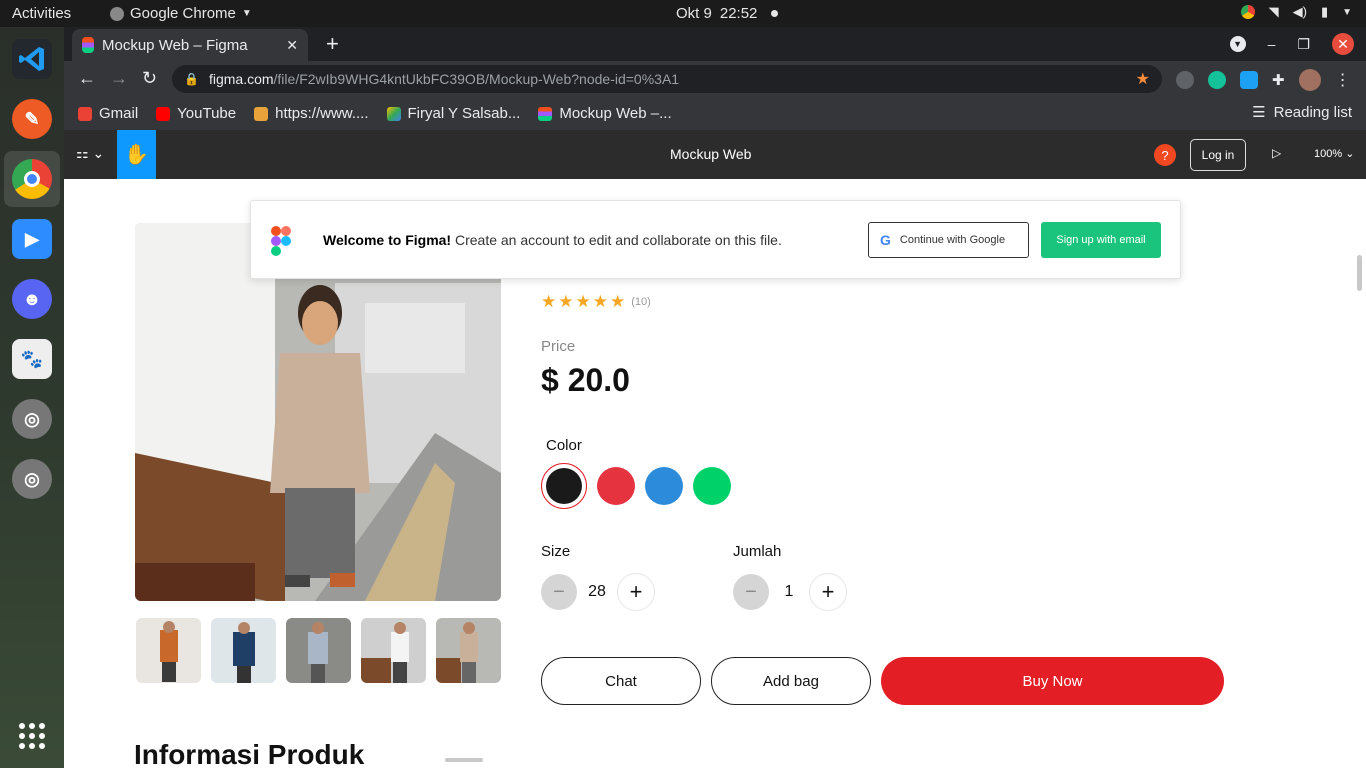 The width and height of the screenshot is (1366, 768). What do you see at coordinates (41, 13) in the screenshot?
I see `activities-button: Activities` at bounding box center [41, 13].